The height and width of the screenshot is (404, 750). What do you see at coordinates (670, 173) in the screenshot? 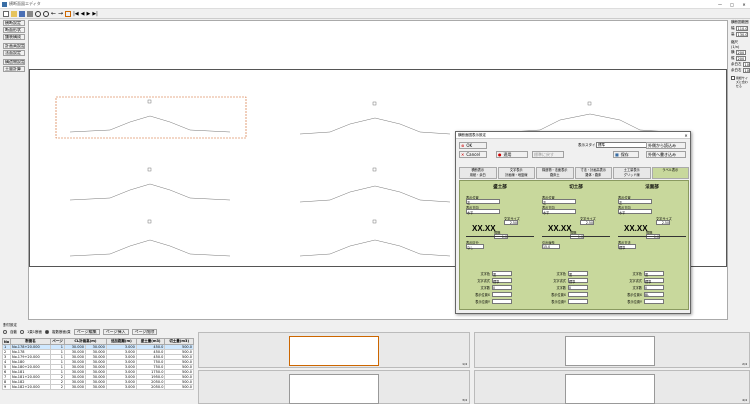
I see `dialog-tab: ラベル表示` at bounding box center [670, 173].